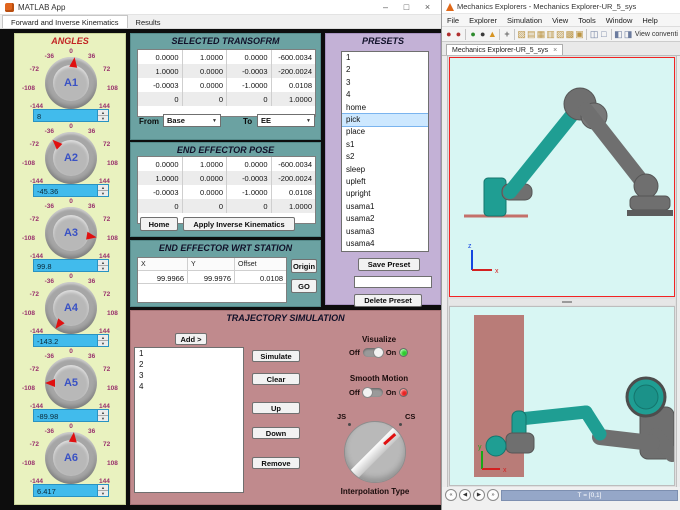 Image resolution: width=680 pixels, height=510 pixels. I want to click on list-item: usama1, so click(385, 207).